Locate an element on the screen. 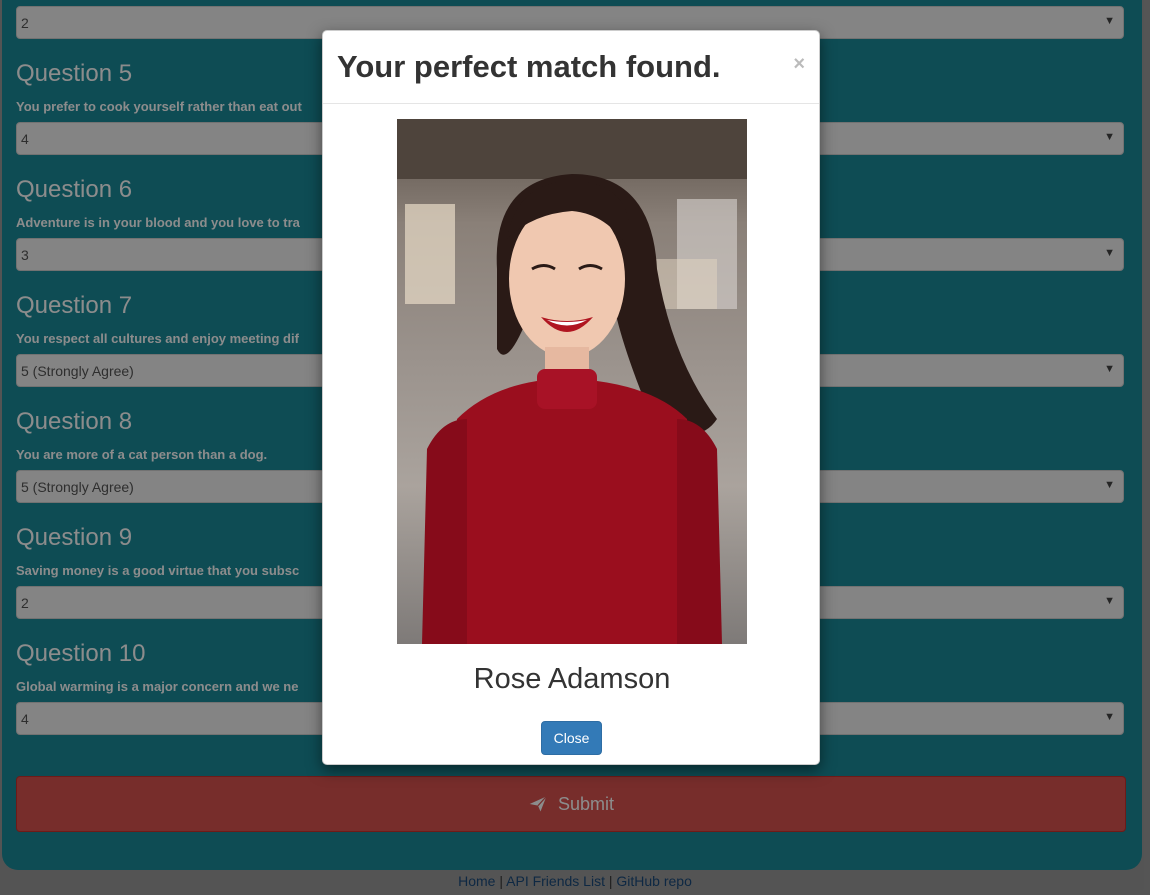 The image size is (1150, 895). modal-header: Your perfect match found. × is located at coordinates (571, 67).